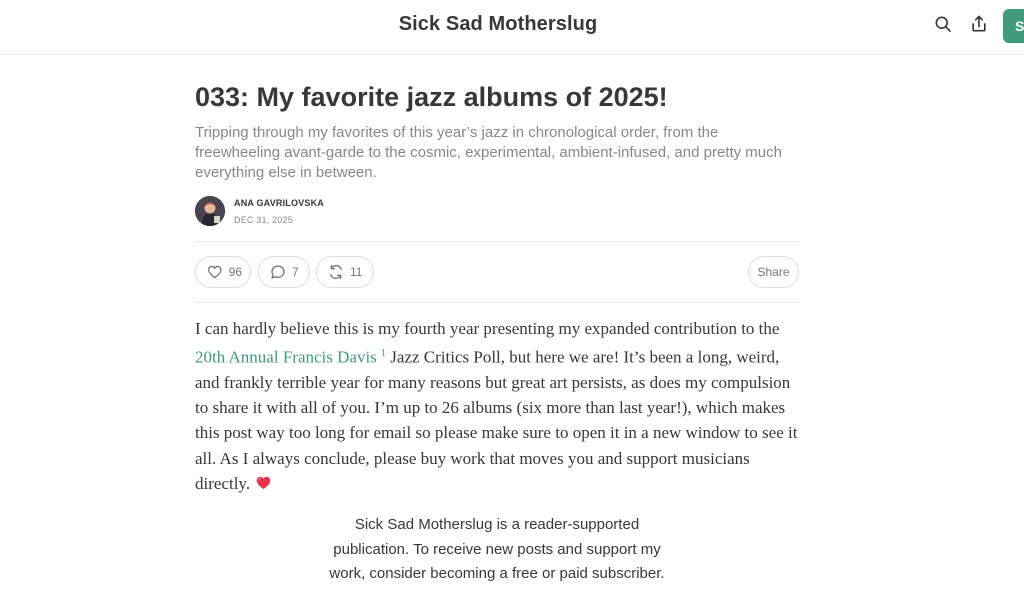 The width and height of the screenshot is (1024, 602). What do you see at coordinates (773, 272) in the screenshot?
I see `share-button: Share` at bounding box center [773, 272].